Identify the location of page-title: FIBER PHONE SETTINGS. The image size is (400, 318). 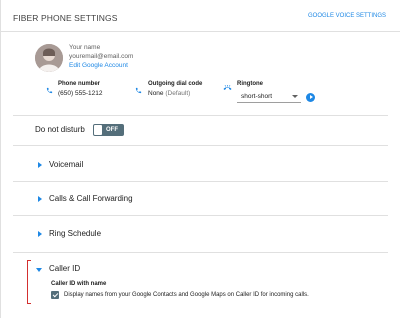
(65, 18).